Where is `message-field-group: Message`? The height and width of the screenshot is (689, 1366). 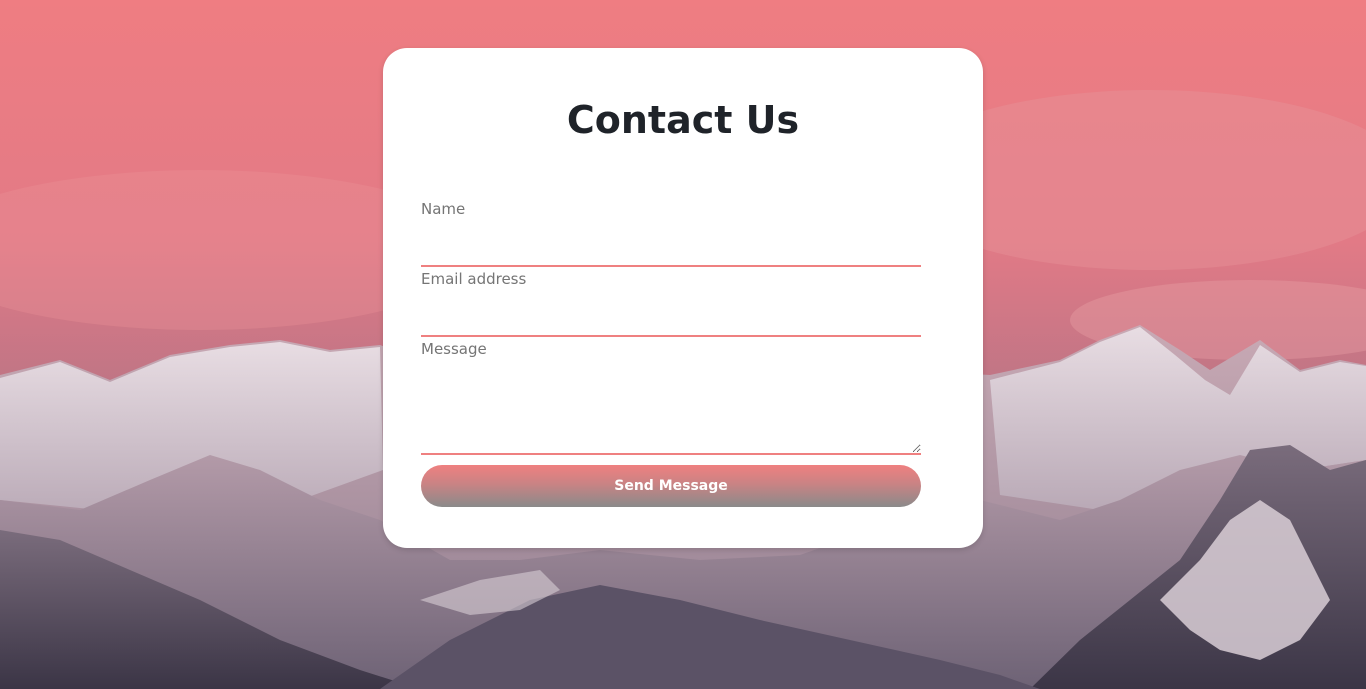
message-field-group: Message is located at coordinates (671, 397).